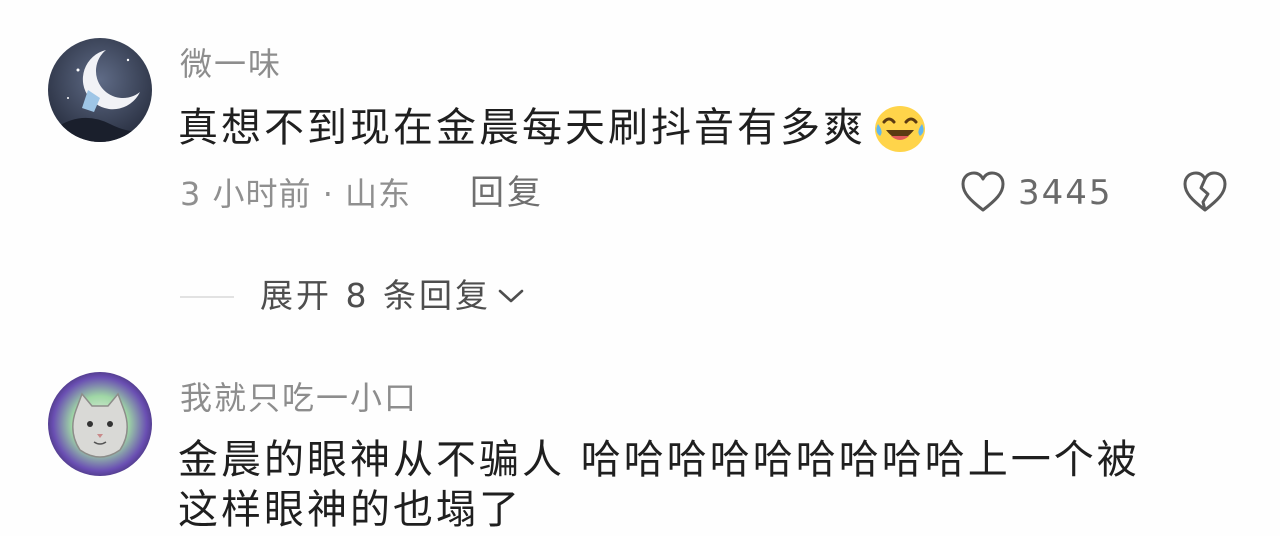 The image size is (1280, 536). I want to click on comment-text: 这样眼神的也塌了, so click(350, 510).